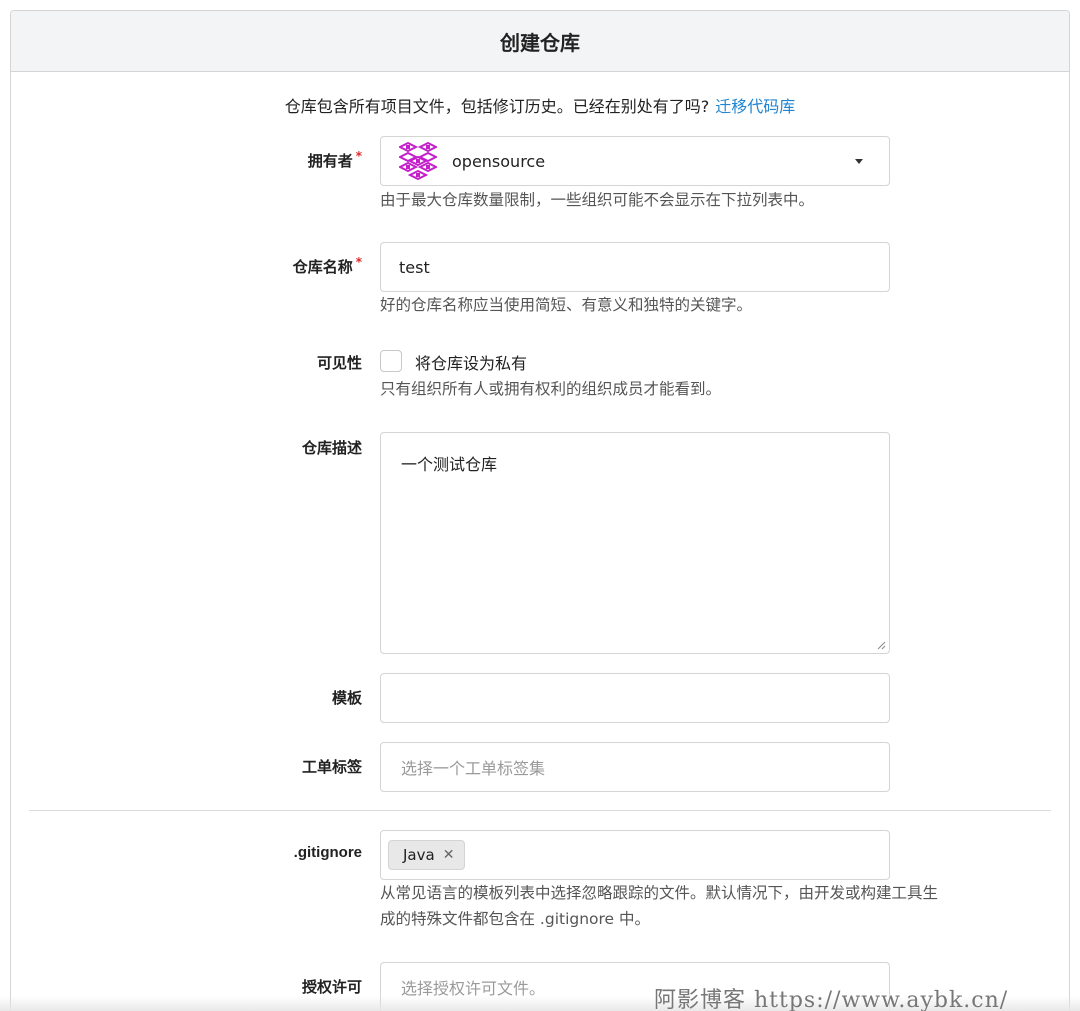 The width and height of the screenshot is (1080, 1011). Describe the element at coordinates (515, 919) in the screenshot. I see `gitignore-help-2: 成的特殊文件都包含在 .gitignore 中。` at that location.